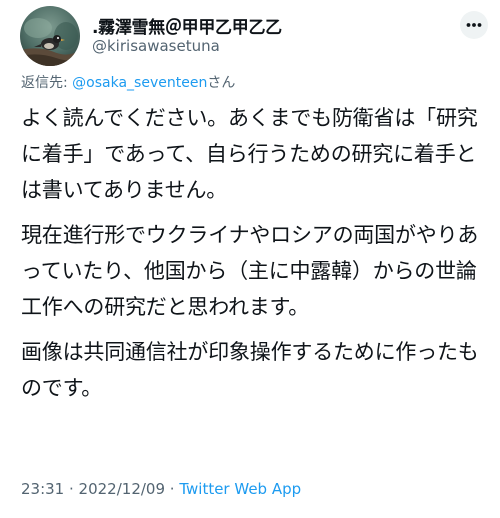  I want to click on tweet-time: 23:31, so click(42, 489).